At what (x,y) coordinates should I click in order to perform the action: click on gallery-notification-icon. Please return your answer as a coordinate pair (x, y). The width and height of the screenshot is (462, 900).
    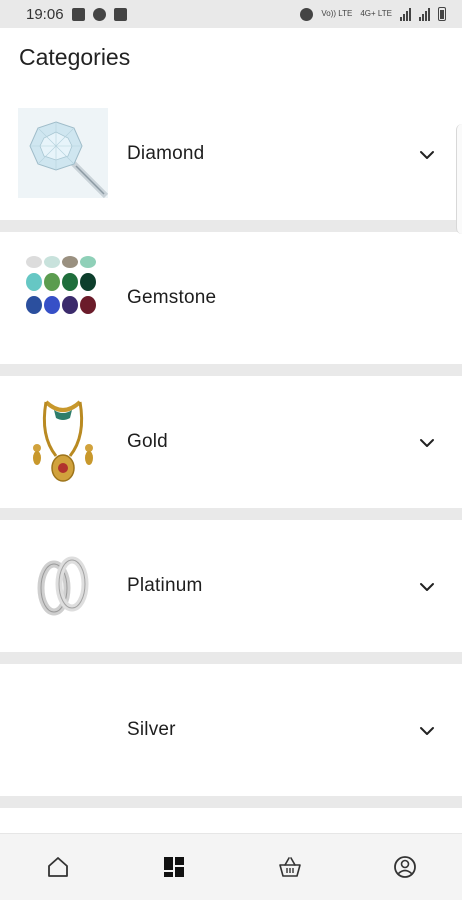
    Looking at the image, I should click on (78, 14).